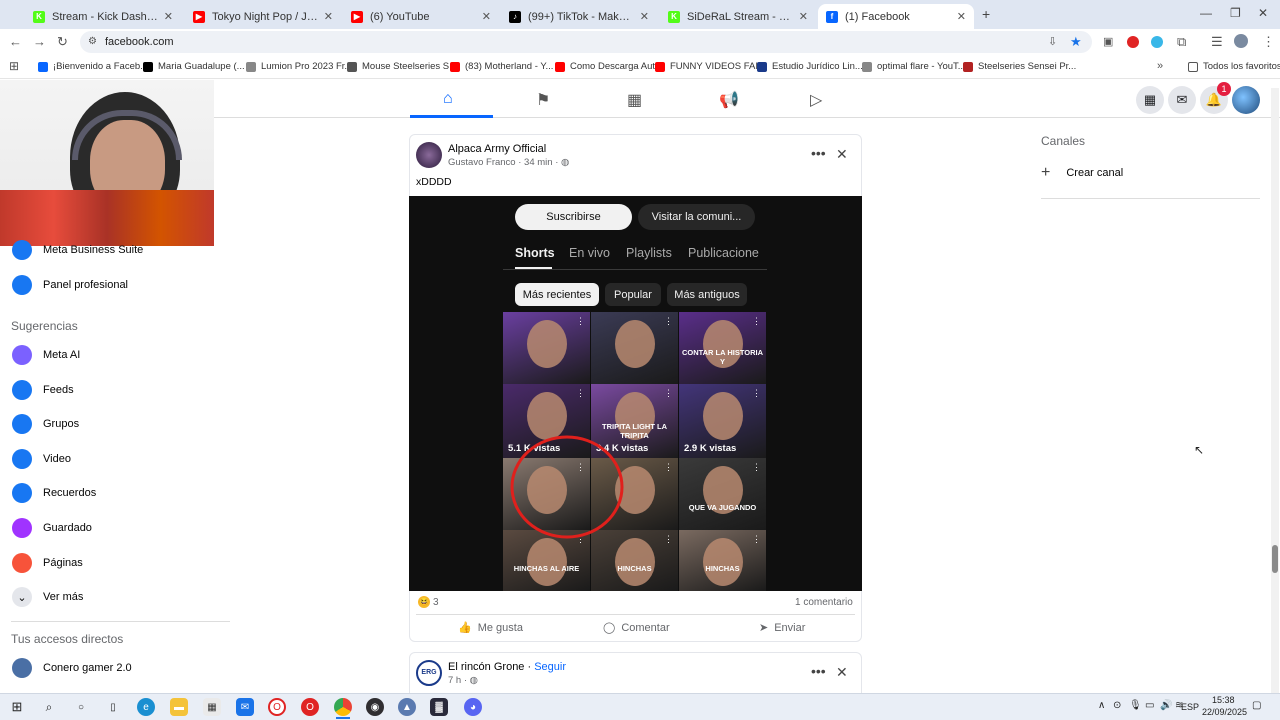  Describe the element at coordinates (634, 100) in the screenshot. I see `ads-manager-icon: ▦` at that location.